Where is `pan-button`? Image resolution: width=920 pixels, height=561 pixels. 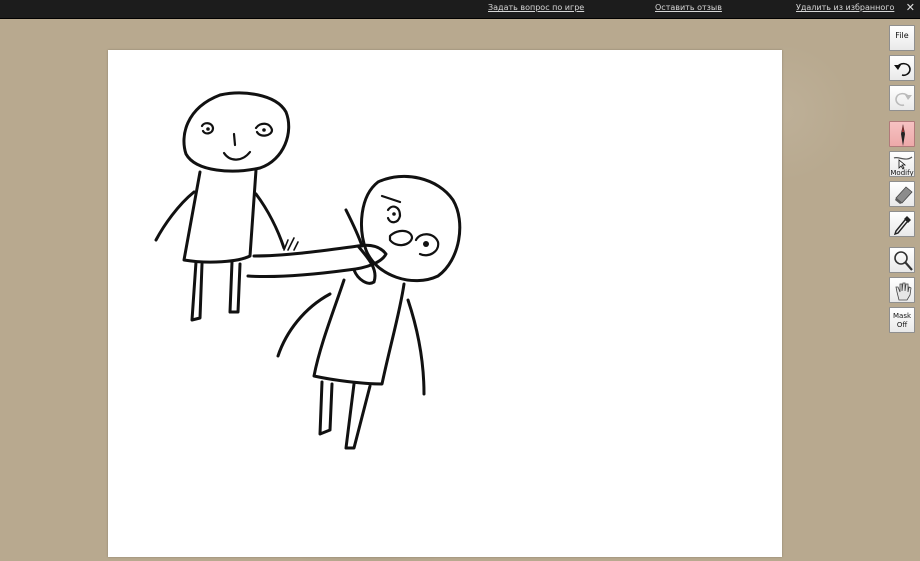 pan-button is located at coordinates (902, 290).